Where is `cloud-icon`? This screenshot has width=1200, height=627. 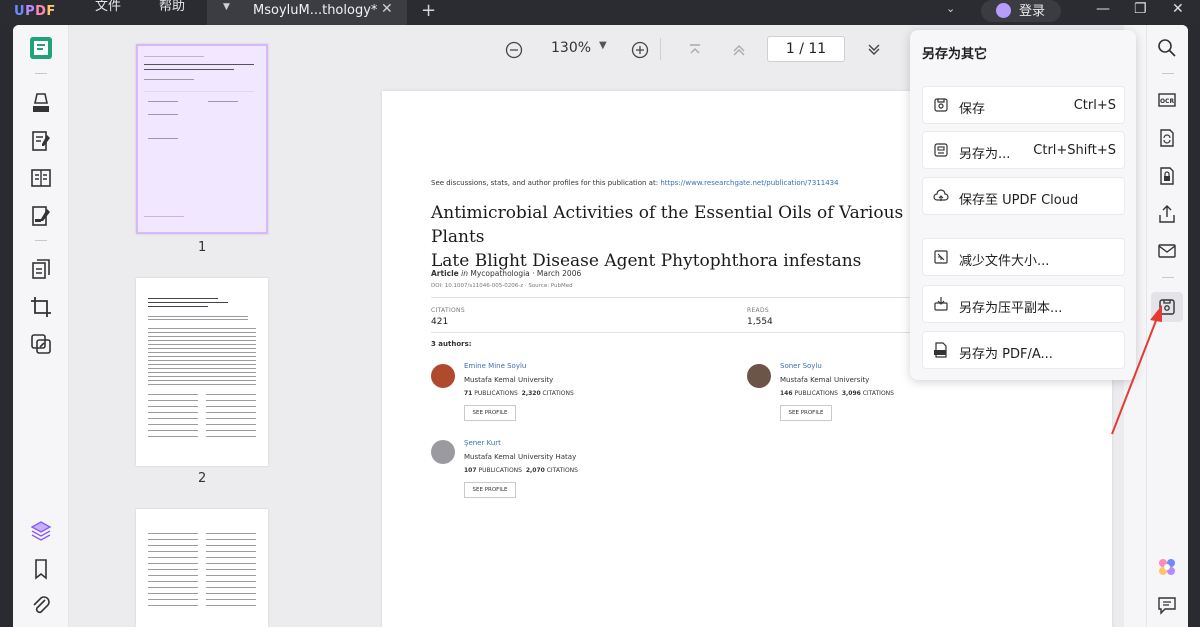
cloud-icon is located at coordinates (941, 195).